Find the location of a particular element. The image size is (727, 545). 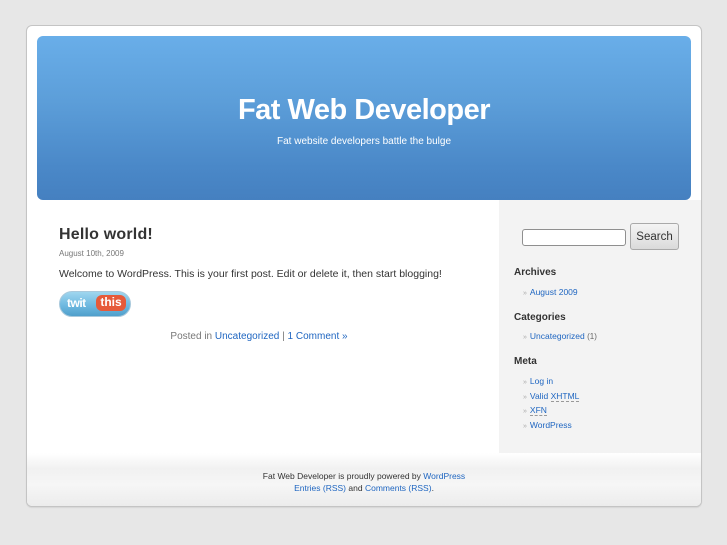

blog-title-link: Fat Web Developer is located at coordinates (364, 110).